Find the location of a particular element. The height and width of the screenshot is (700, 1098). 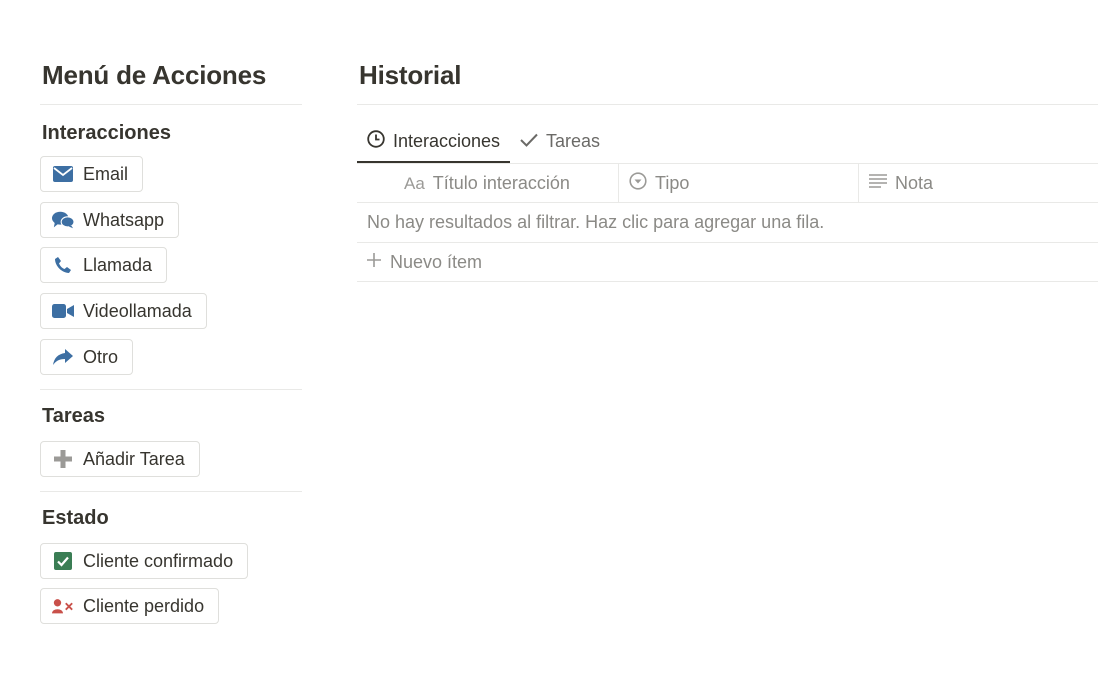

add-task-button-label: Añadir Tarea is located at coordinates (134, 458).